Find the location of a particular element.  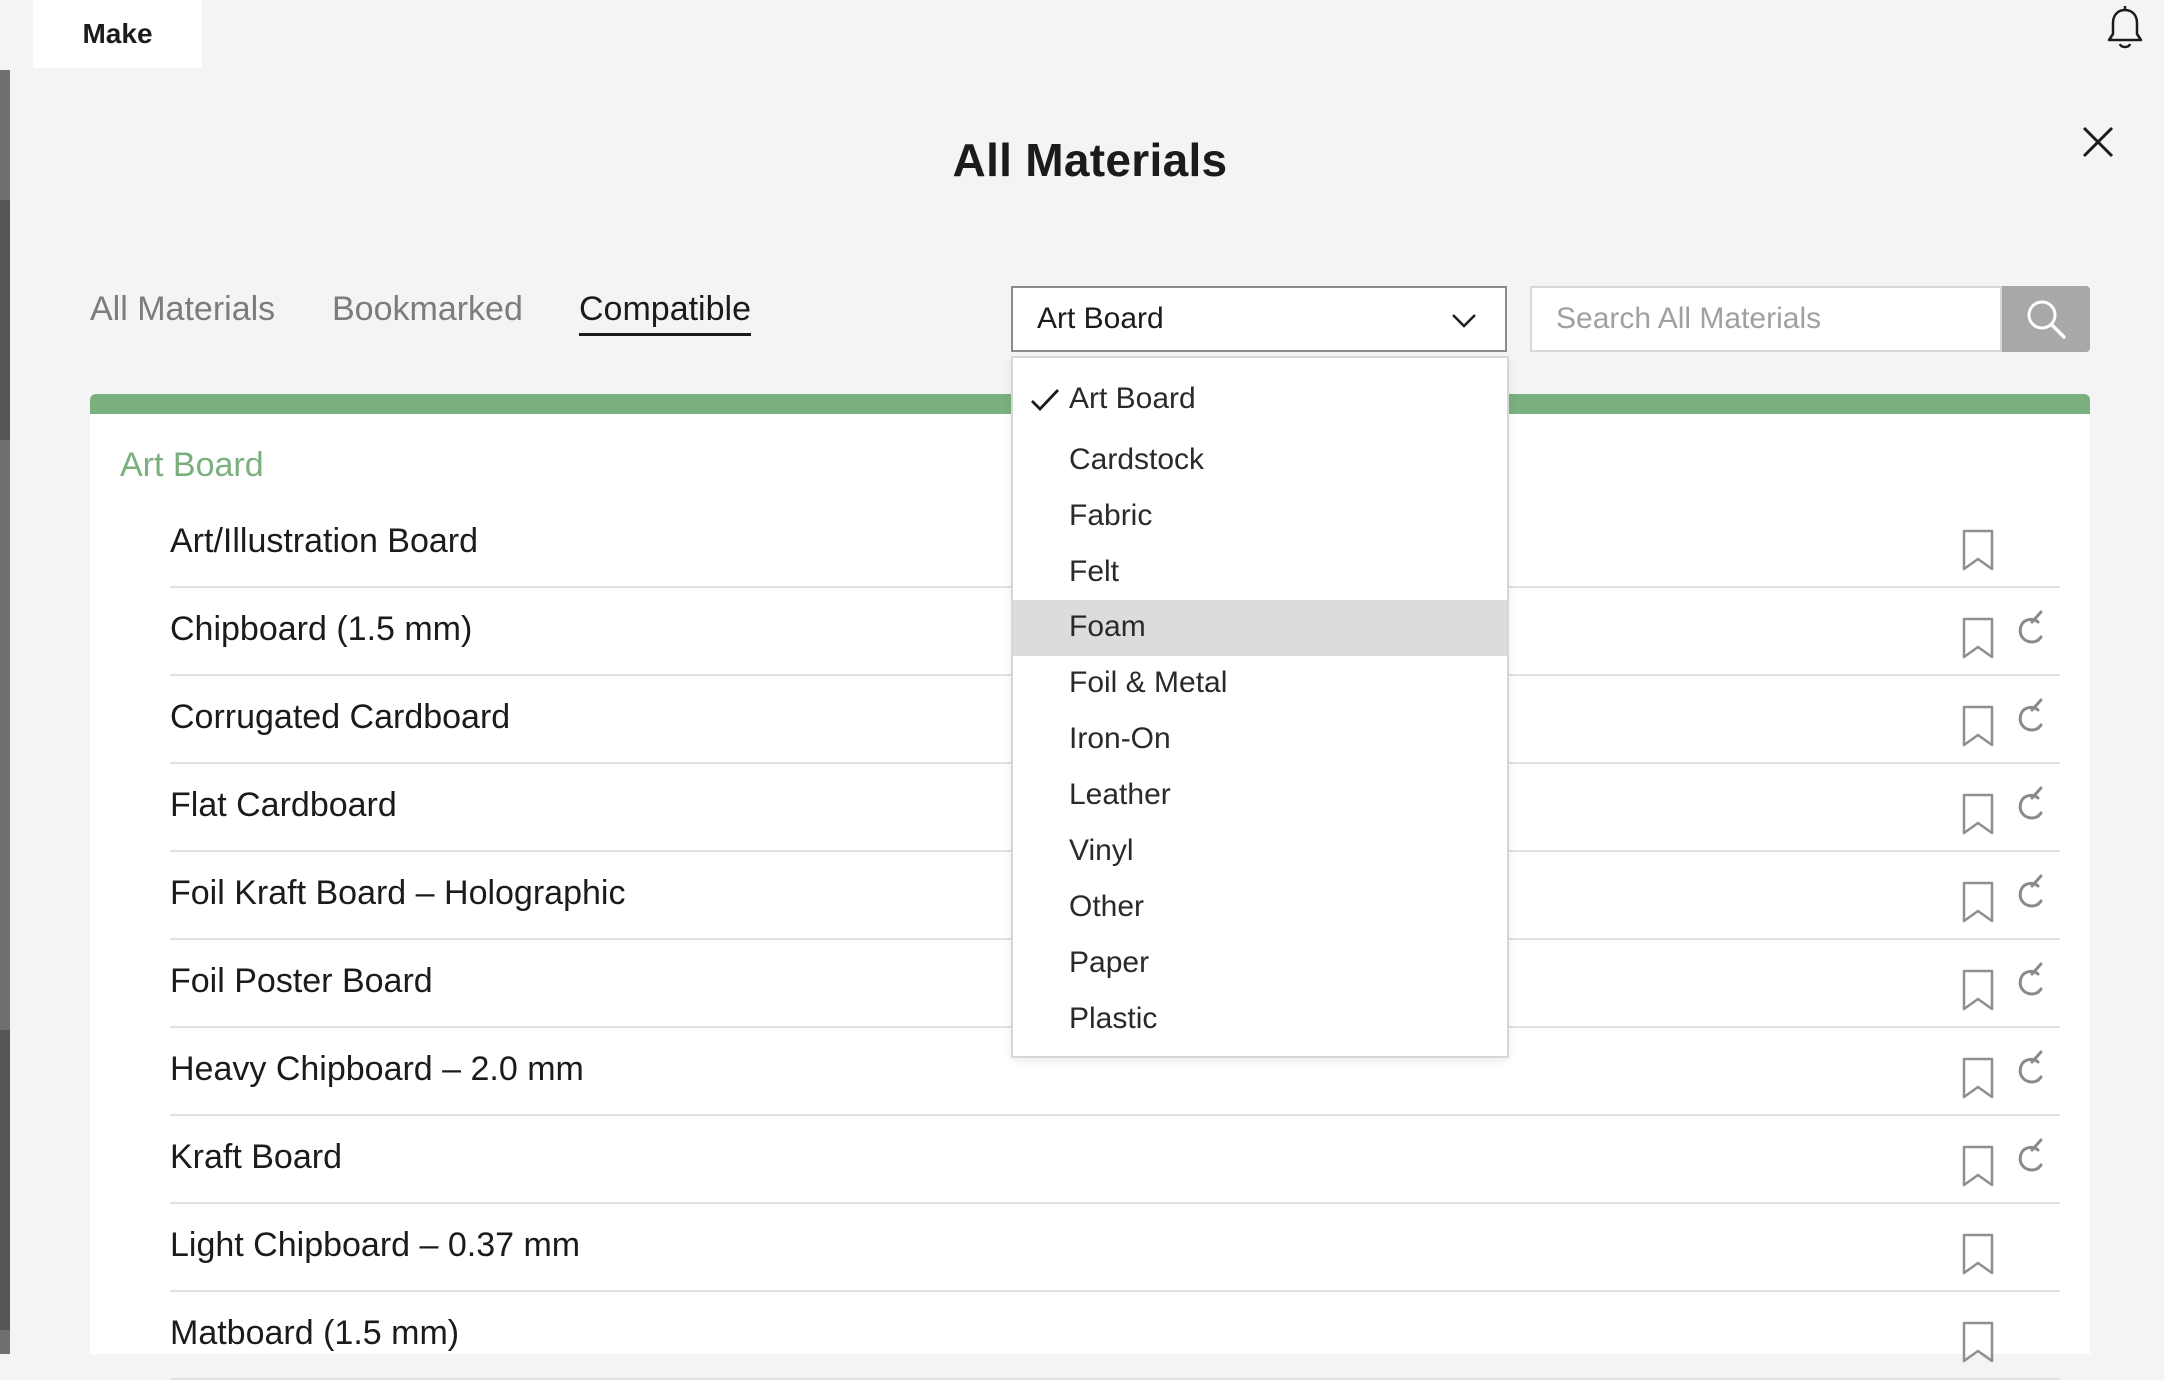

close-icon is located at coordinates (2098, 142).